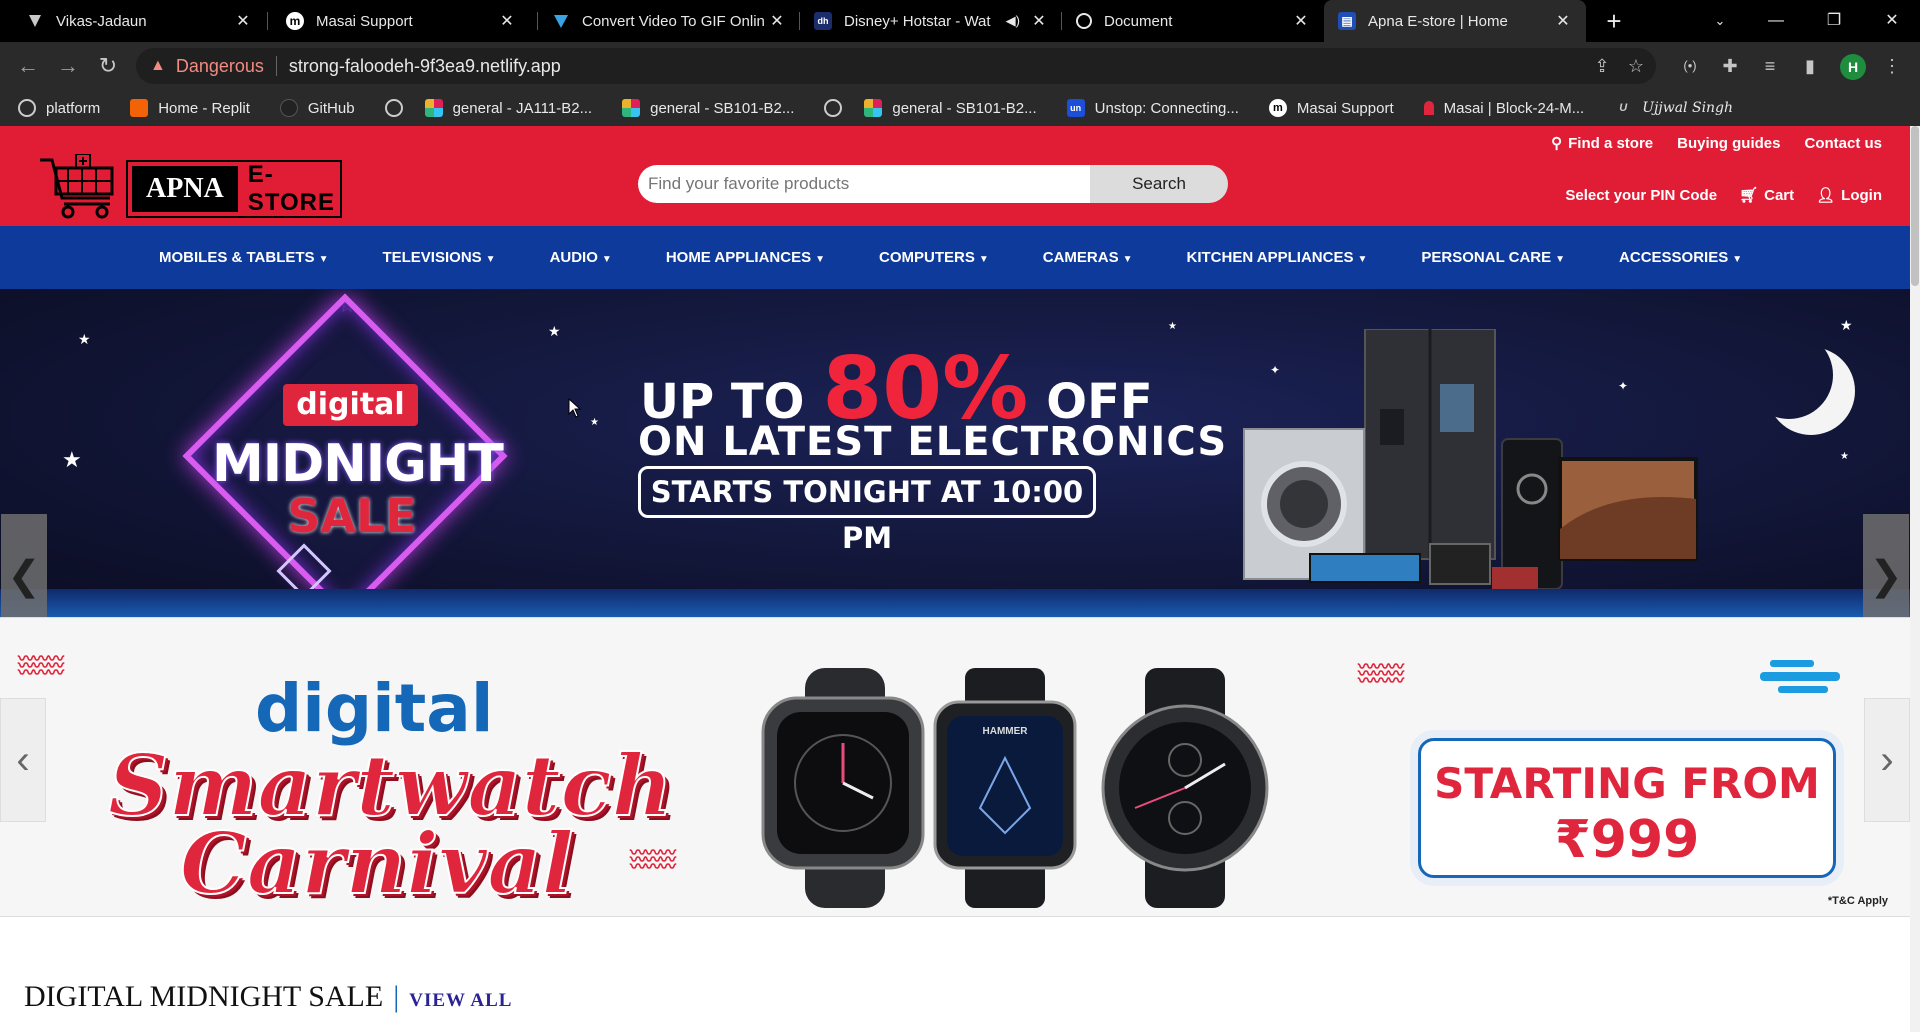  I want to click on mouse-cursor-icon, so click(575, 408).